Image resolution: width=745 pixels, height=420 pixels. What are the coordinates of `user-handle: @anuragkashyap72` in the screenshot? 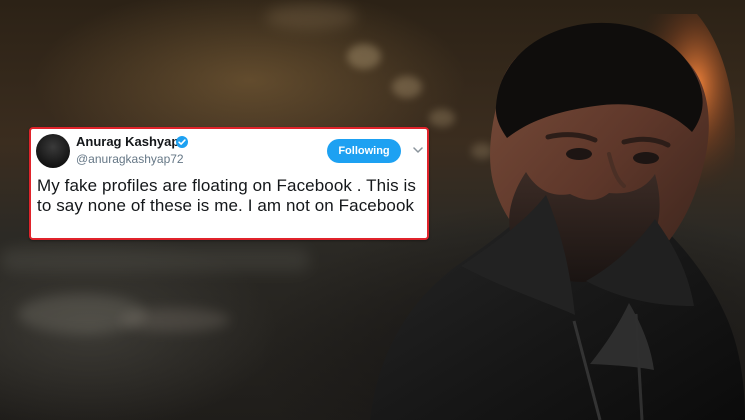 It's located at (130, 159).